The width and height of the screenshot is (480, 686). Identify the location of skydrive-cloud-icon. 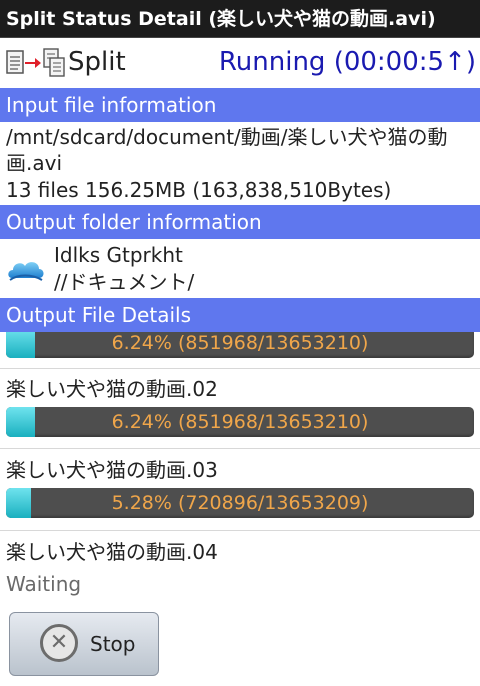
(26, 271).